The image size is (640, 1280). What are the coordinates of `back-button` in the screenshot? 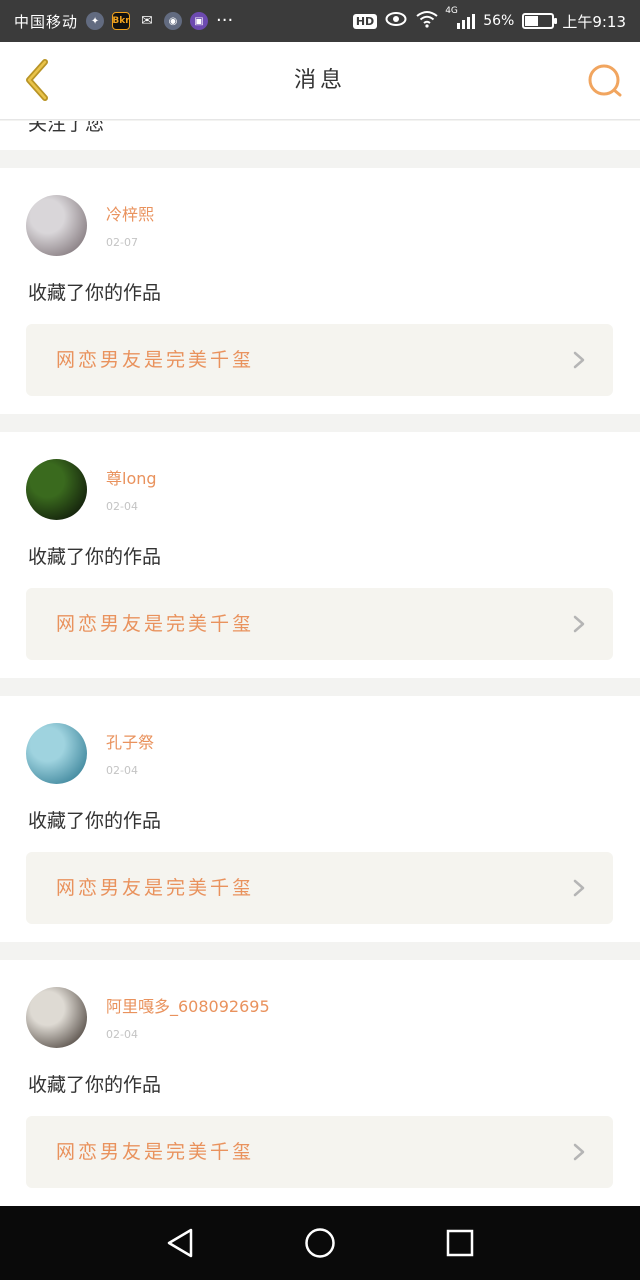 It's located at (38, 80).